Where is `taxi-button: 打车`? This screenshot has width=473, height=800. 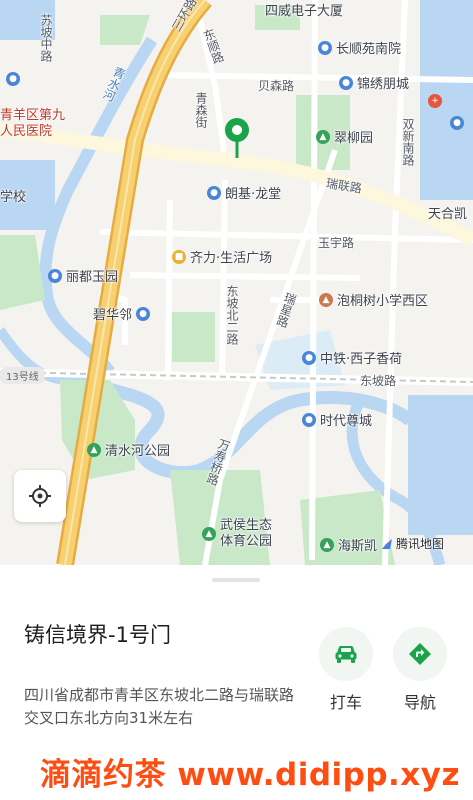
taxi-button: 打车 is located at coordinates (346, 670).